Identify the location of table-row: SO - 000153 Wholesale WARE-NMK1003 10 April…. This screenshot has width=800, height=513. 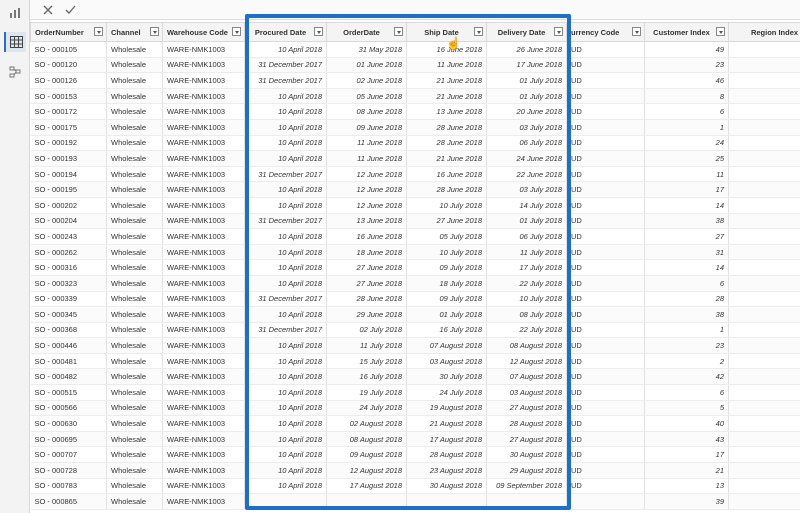
(415, 96).